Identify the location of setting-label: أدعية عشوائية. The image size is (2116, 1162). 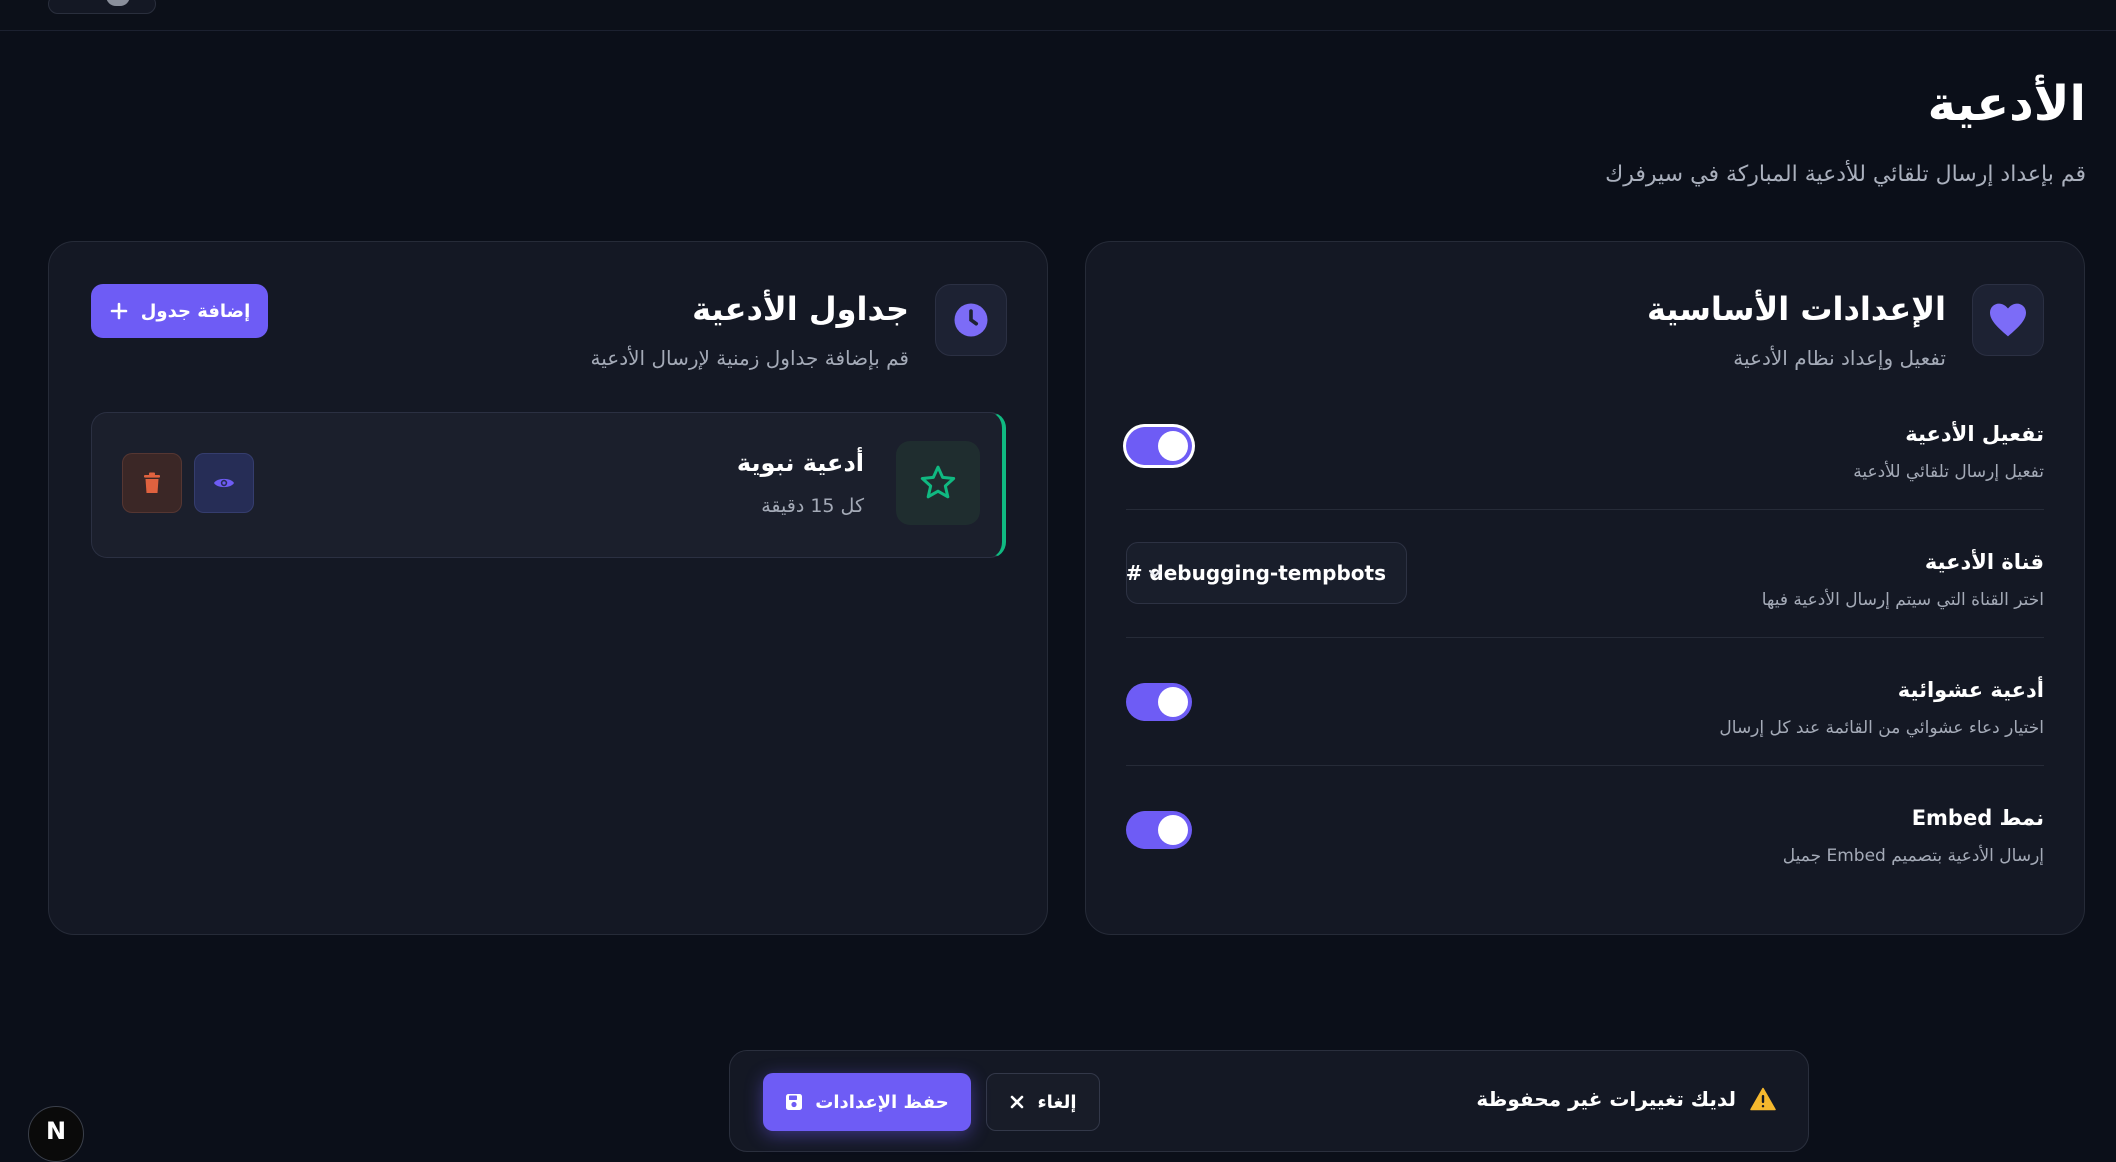
(1970, 690).